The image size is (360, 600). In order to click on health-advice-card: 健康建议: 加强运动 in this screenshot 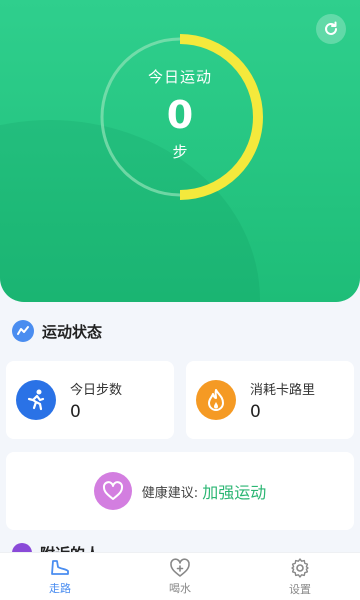, I will do `click(180, 491)`.